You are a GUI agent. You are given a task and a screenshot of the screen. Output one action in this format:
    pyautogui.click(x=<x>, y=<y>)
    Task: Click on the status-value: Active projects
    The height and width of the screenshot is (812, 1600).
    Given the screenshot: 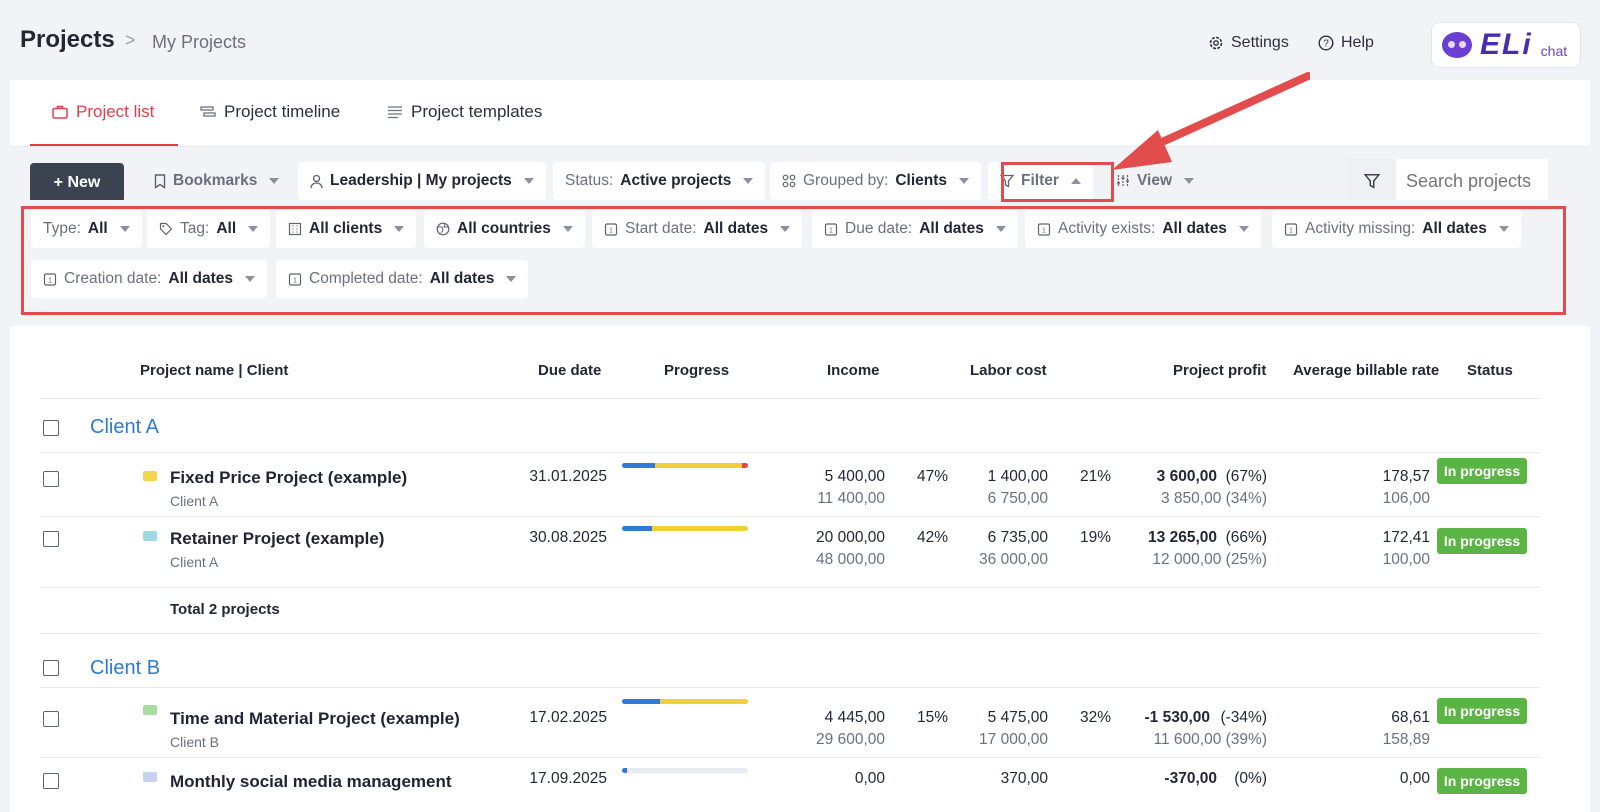 What is the action you would take?
    pyautogui.click(x=676, y=180)
    